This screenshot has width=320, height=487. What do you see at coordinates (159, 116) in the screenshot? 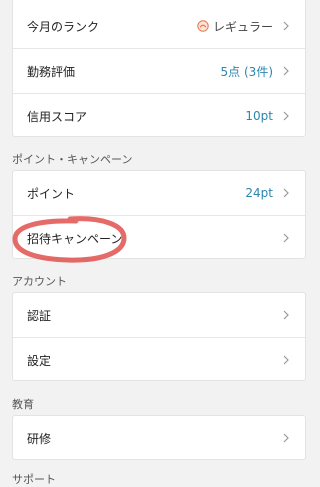
I see `credit-score-row: 信用スコア 10pt` at bounding box center [159, 116].